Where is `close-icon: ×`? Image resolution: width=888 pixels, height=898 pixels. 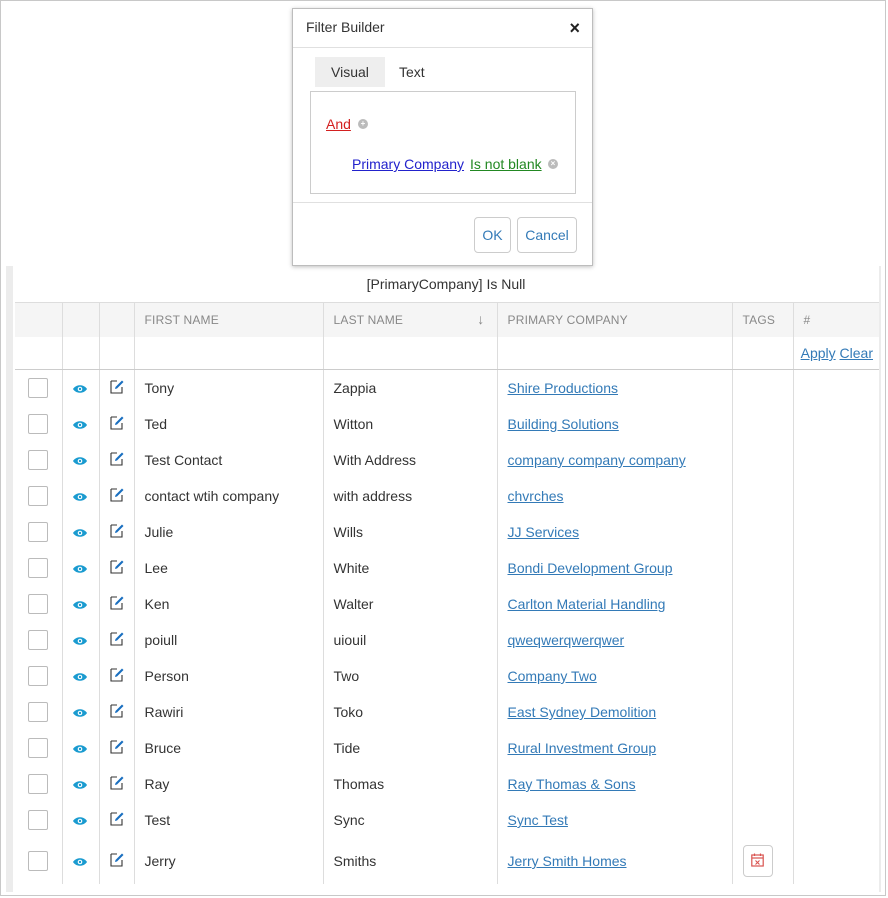 close-icon: × is located at coordinates (574, 28).